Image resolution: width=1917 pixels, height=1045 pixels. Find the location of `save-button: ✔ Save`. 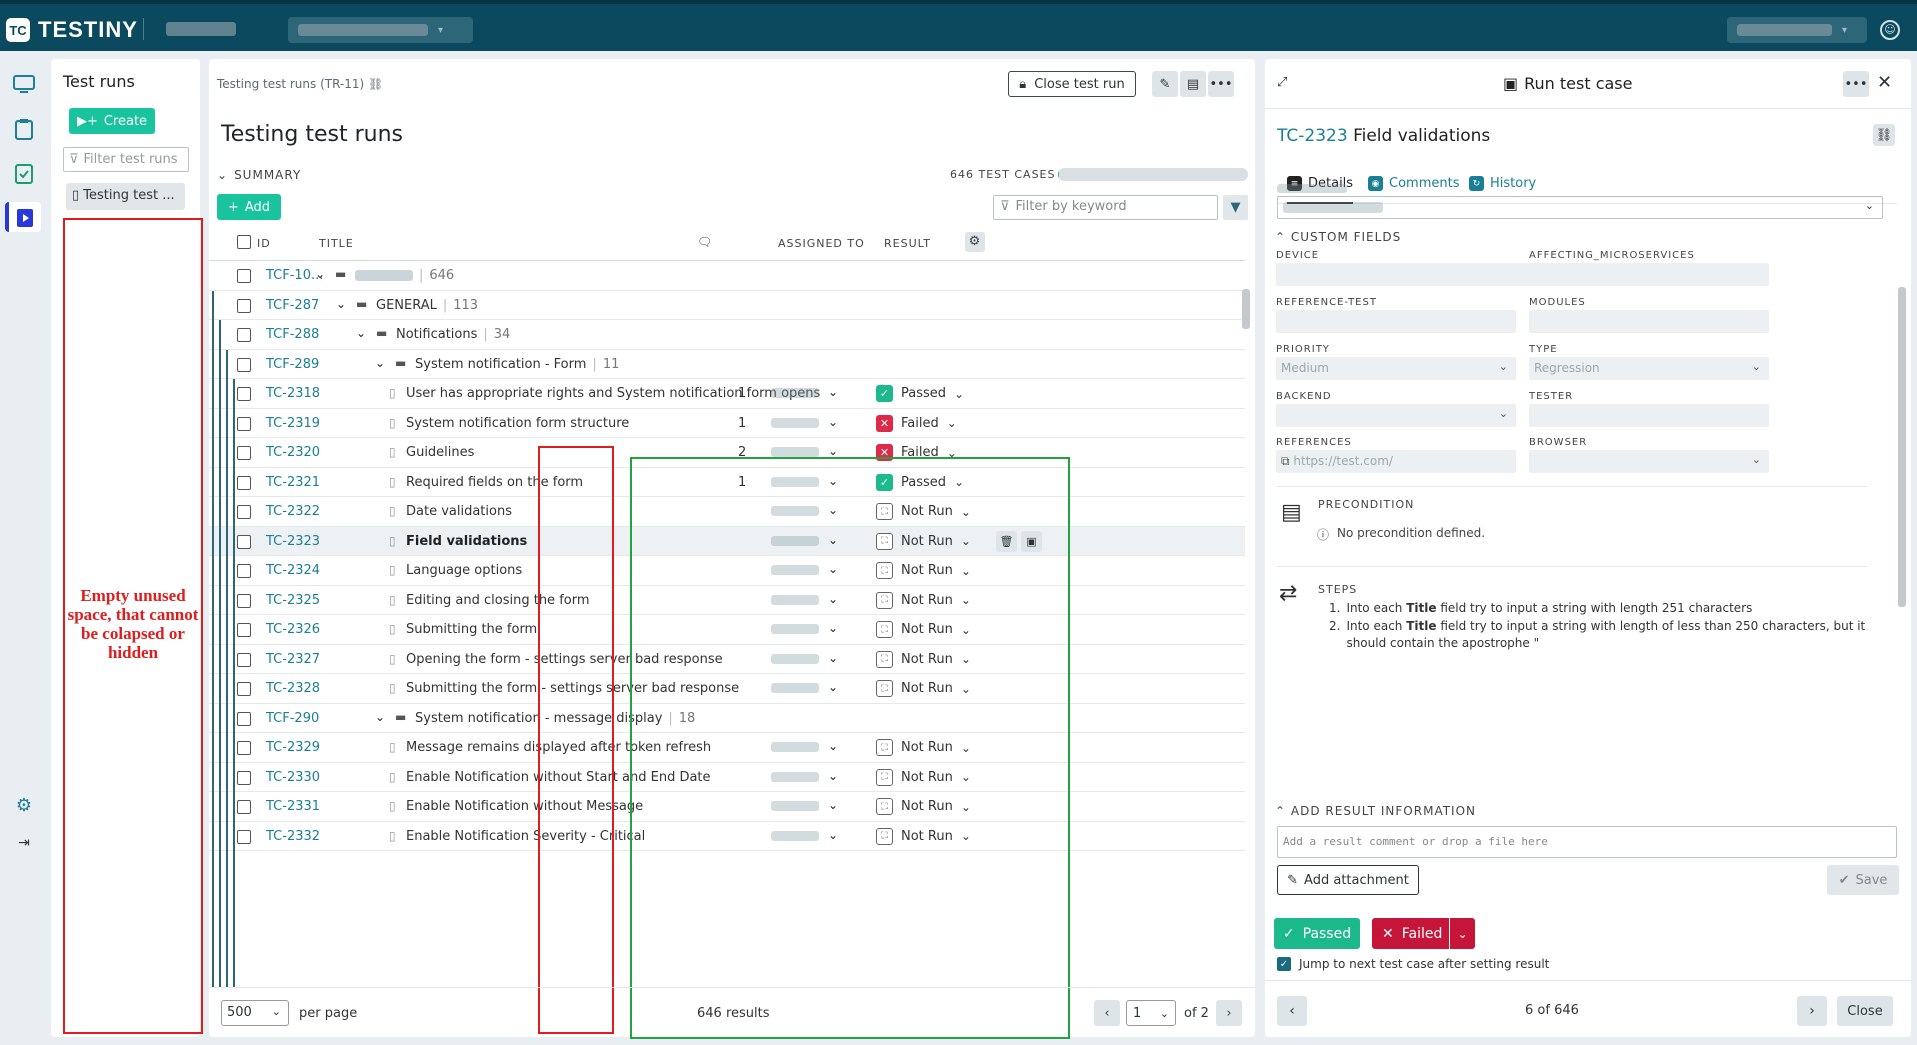

save-button: ✔ Save is located at coordinates (1863, 880).